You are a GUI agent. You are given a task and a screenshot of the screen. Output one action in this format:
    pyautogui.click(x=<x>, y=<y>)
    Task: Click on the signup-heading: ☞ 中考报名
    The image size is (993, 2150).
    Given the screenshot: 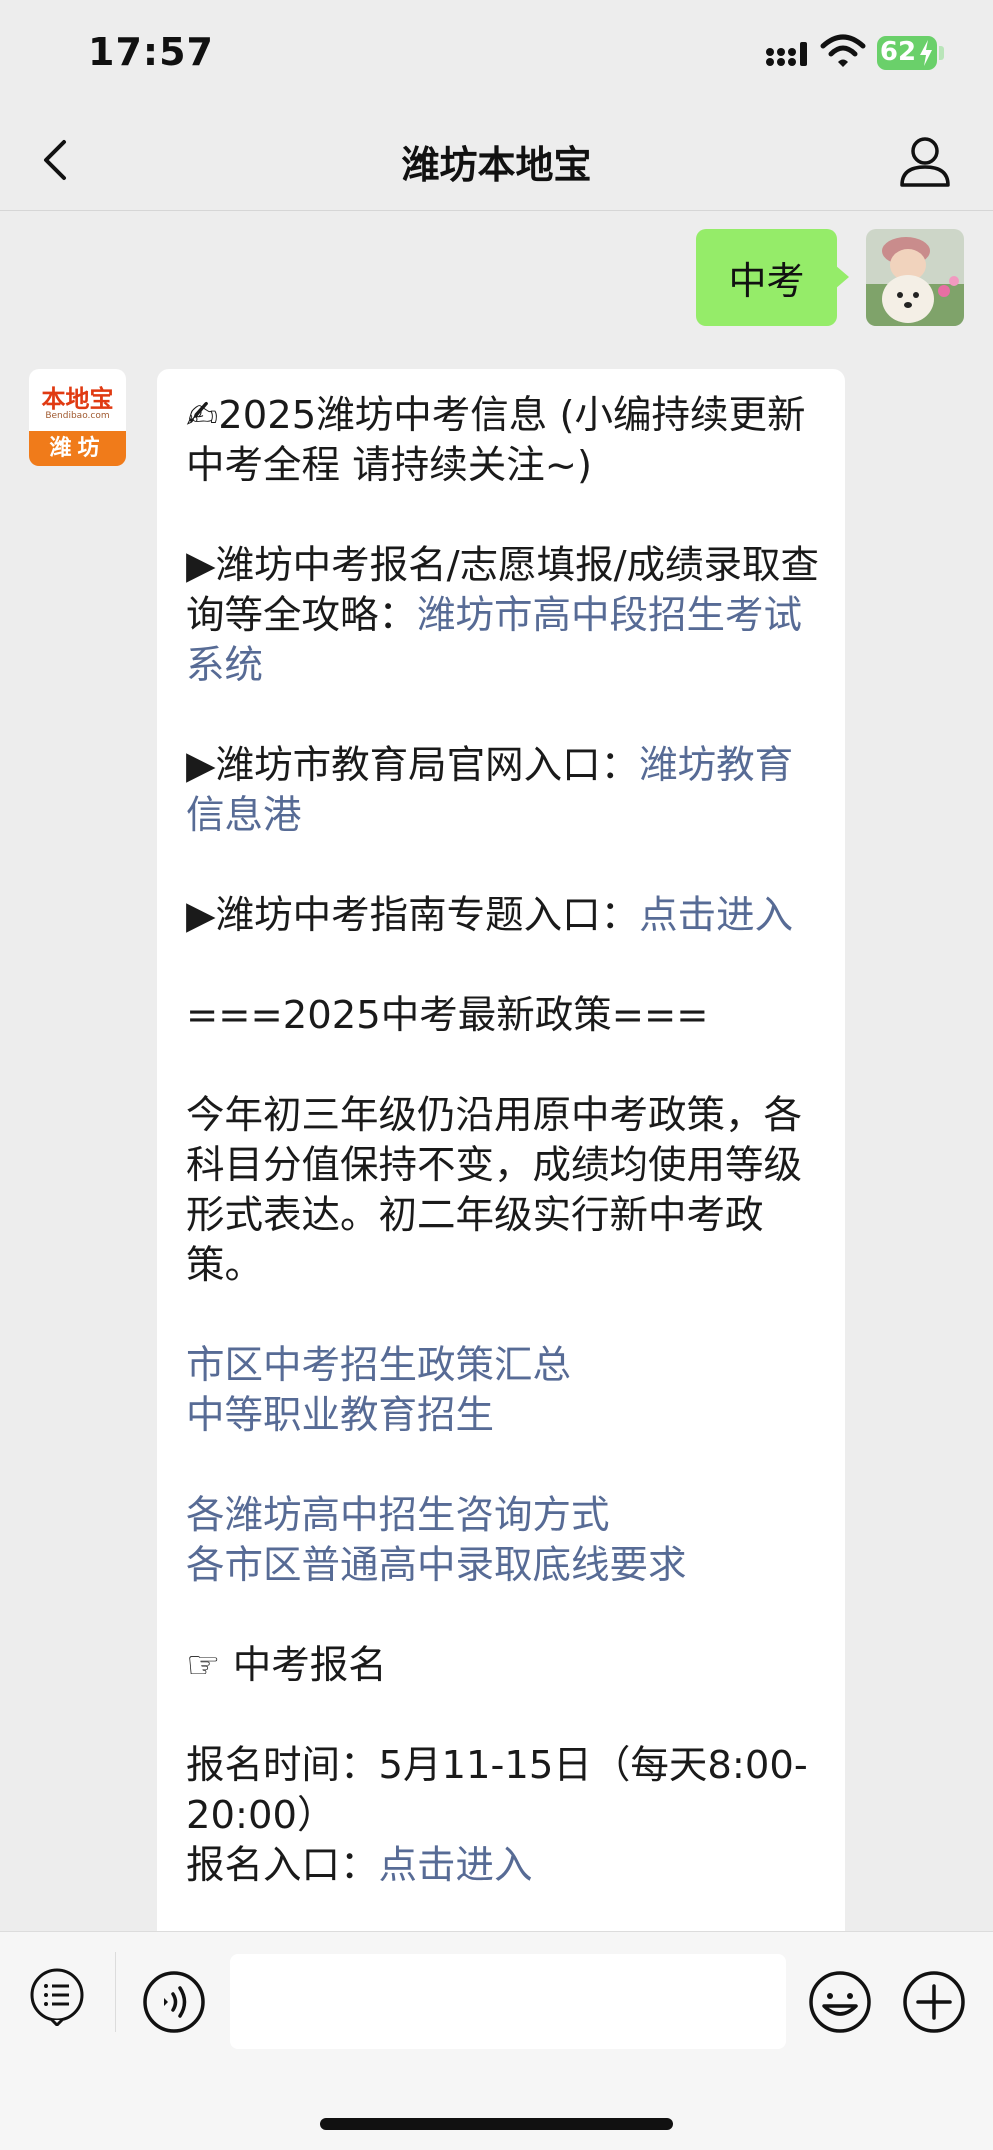 What is the action you would take?
    pyautogui.click(x=286, y=1665)
    